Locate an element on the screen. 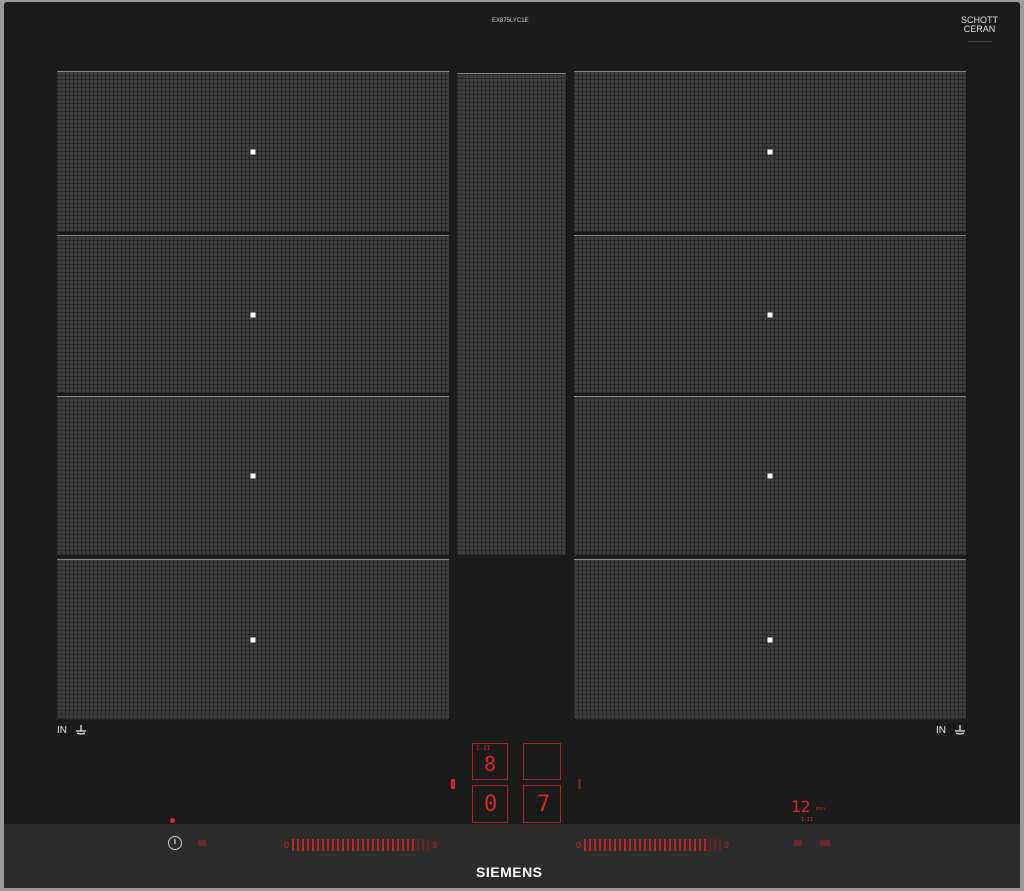 This screenshot has height=891, width=1024. model-code: EX875LYC1E is located at coordinates (510, 21).